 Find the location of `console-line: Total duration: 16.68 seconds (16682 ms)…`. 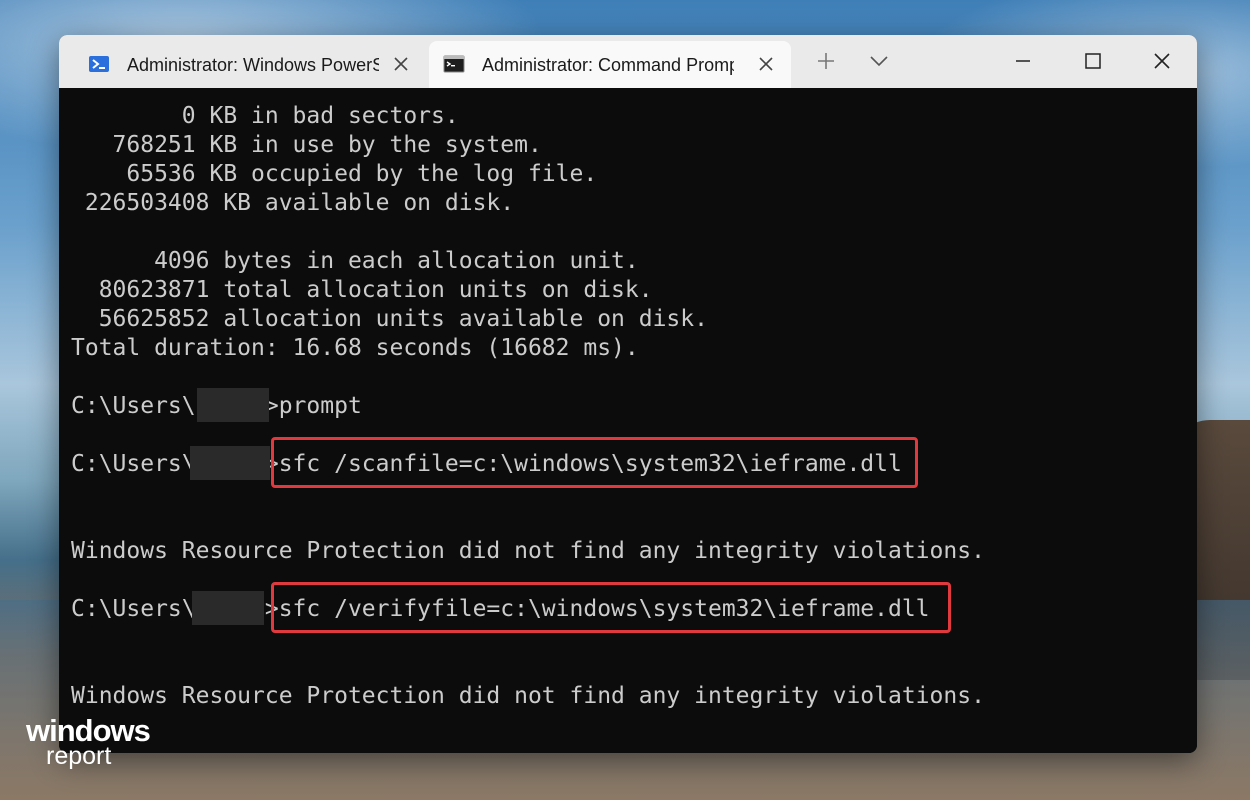

console-line: Total duration: 16.68 seconds (16682 ms)… is located at coordinates (355, 348).